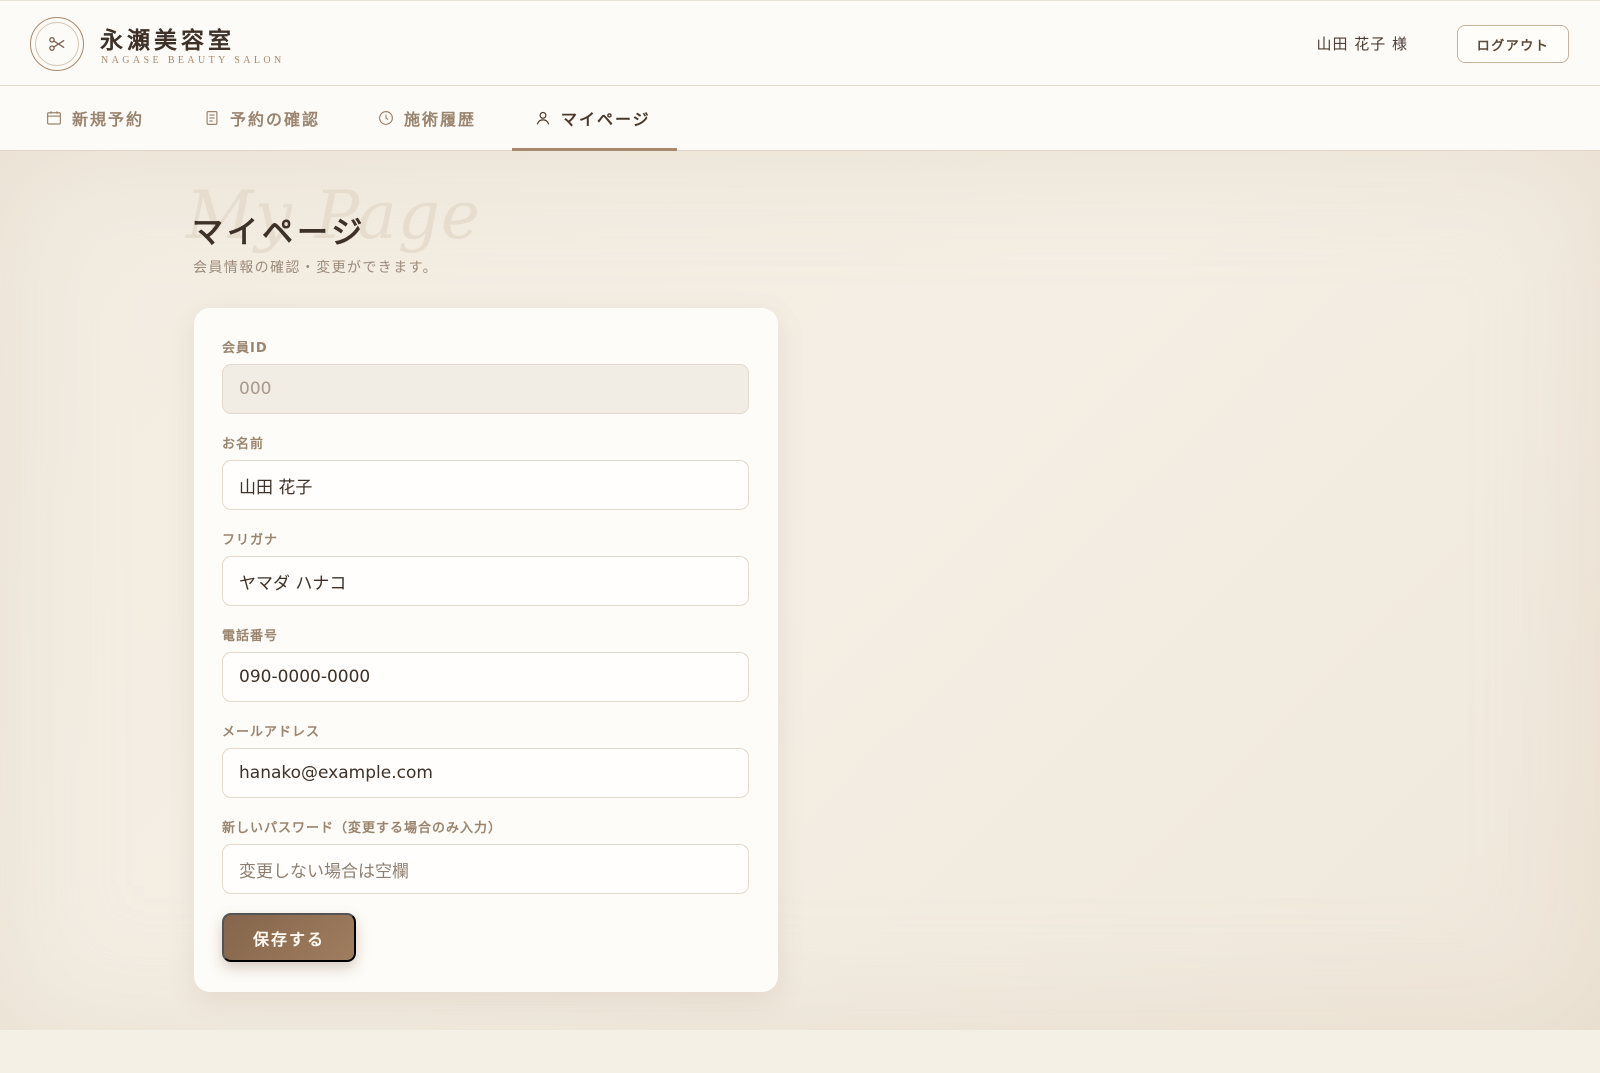 The height and width of the screenshot is (1073, 1600). I want to click on tab-treatment-history: 施術履歴, so click(426, 118).